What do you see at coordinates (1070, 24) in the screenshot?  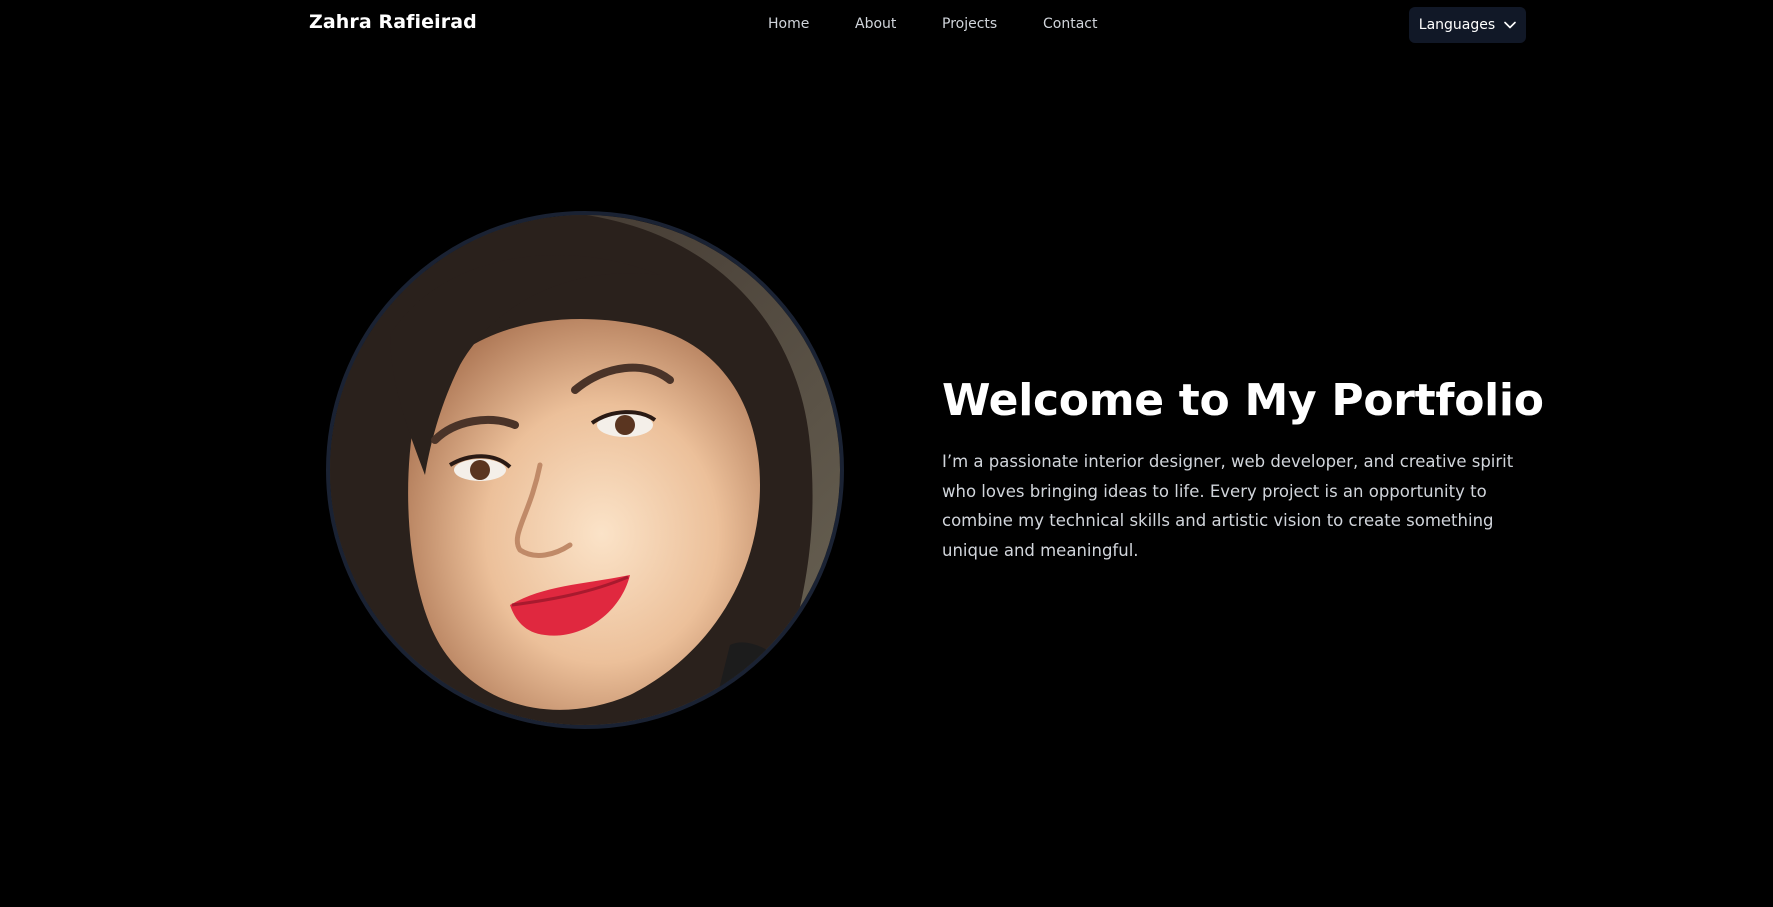 I see `nav-link-contact: Contact` at bounding box center [1070, 24].